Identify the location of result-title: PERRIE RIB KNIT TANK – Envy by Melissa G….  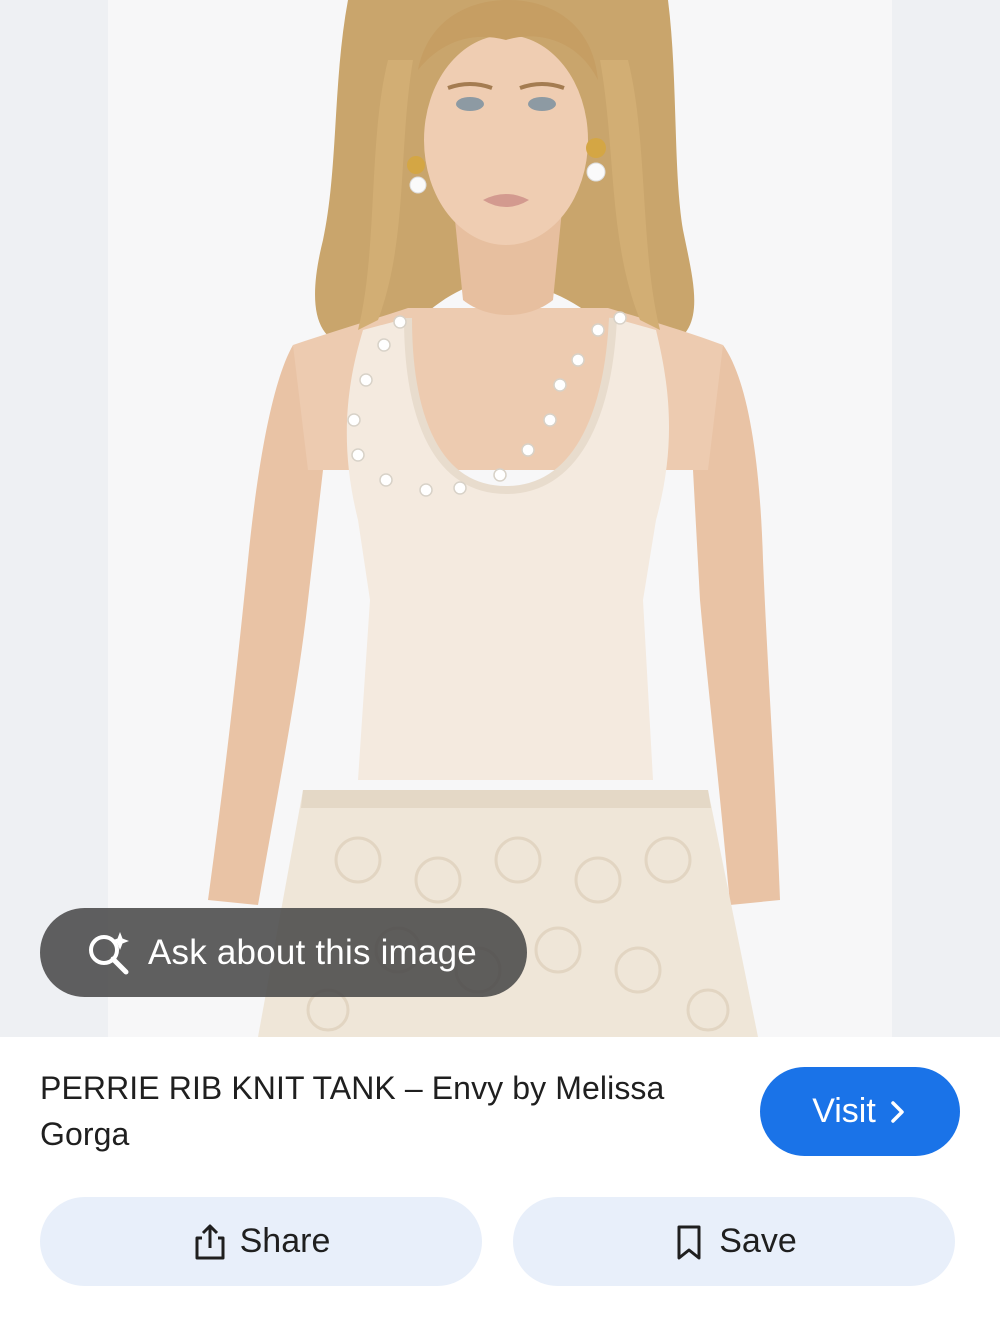
(385, 1111).